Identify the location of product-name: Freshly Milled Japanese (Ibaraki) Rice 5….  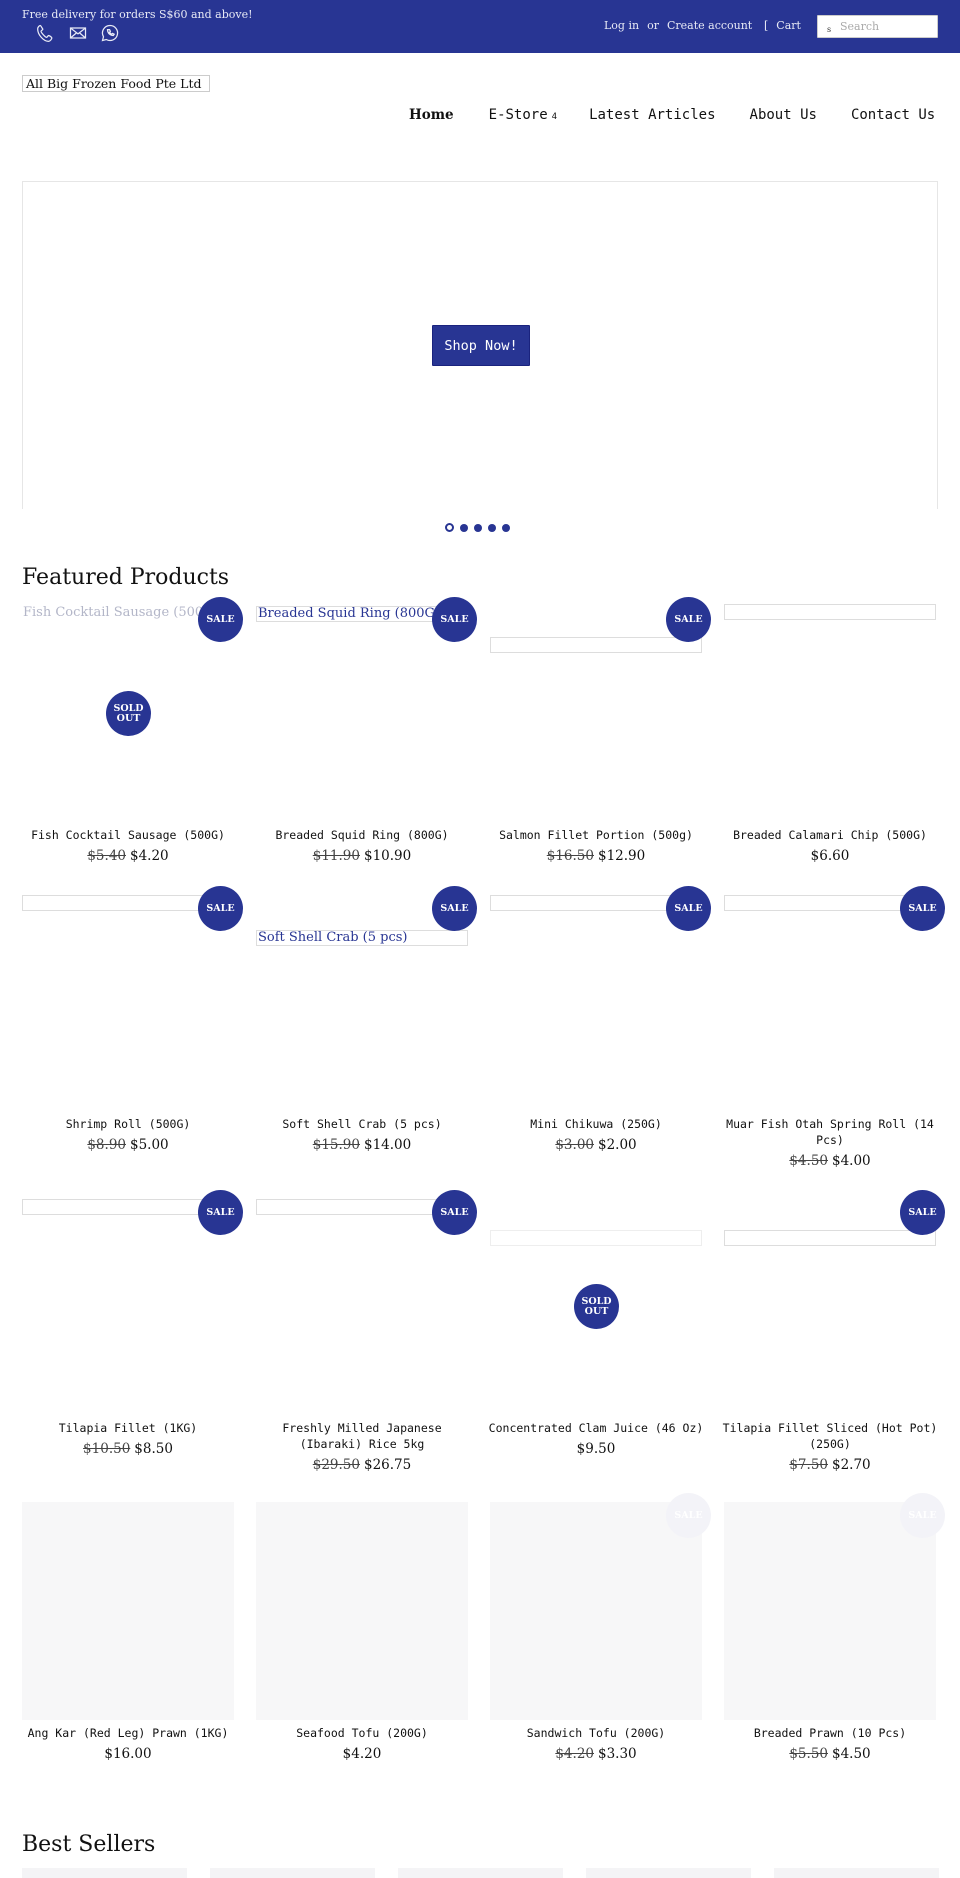
(362, 1436).